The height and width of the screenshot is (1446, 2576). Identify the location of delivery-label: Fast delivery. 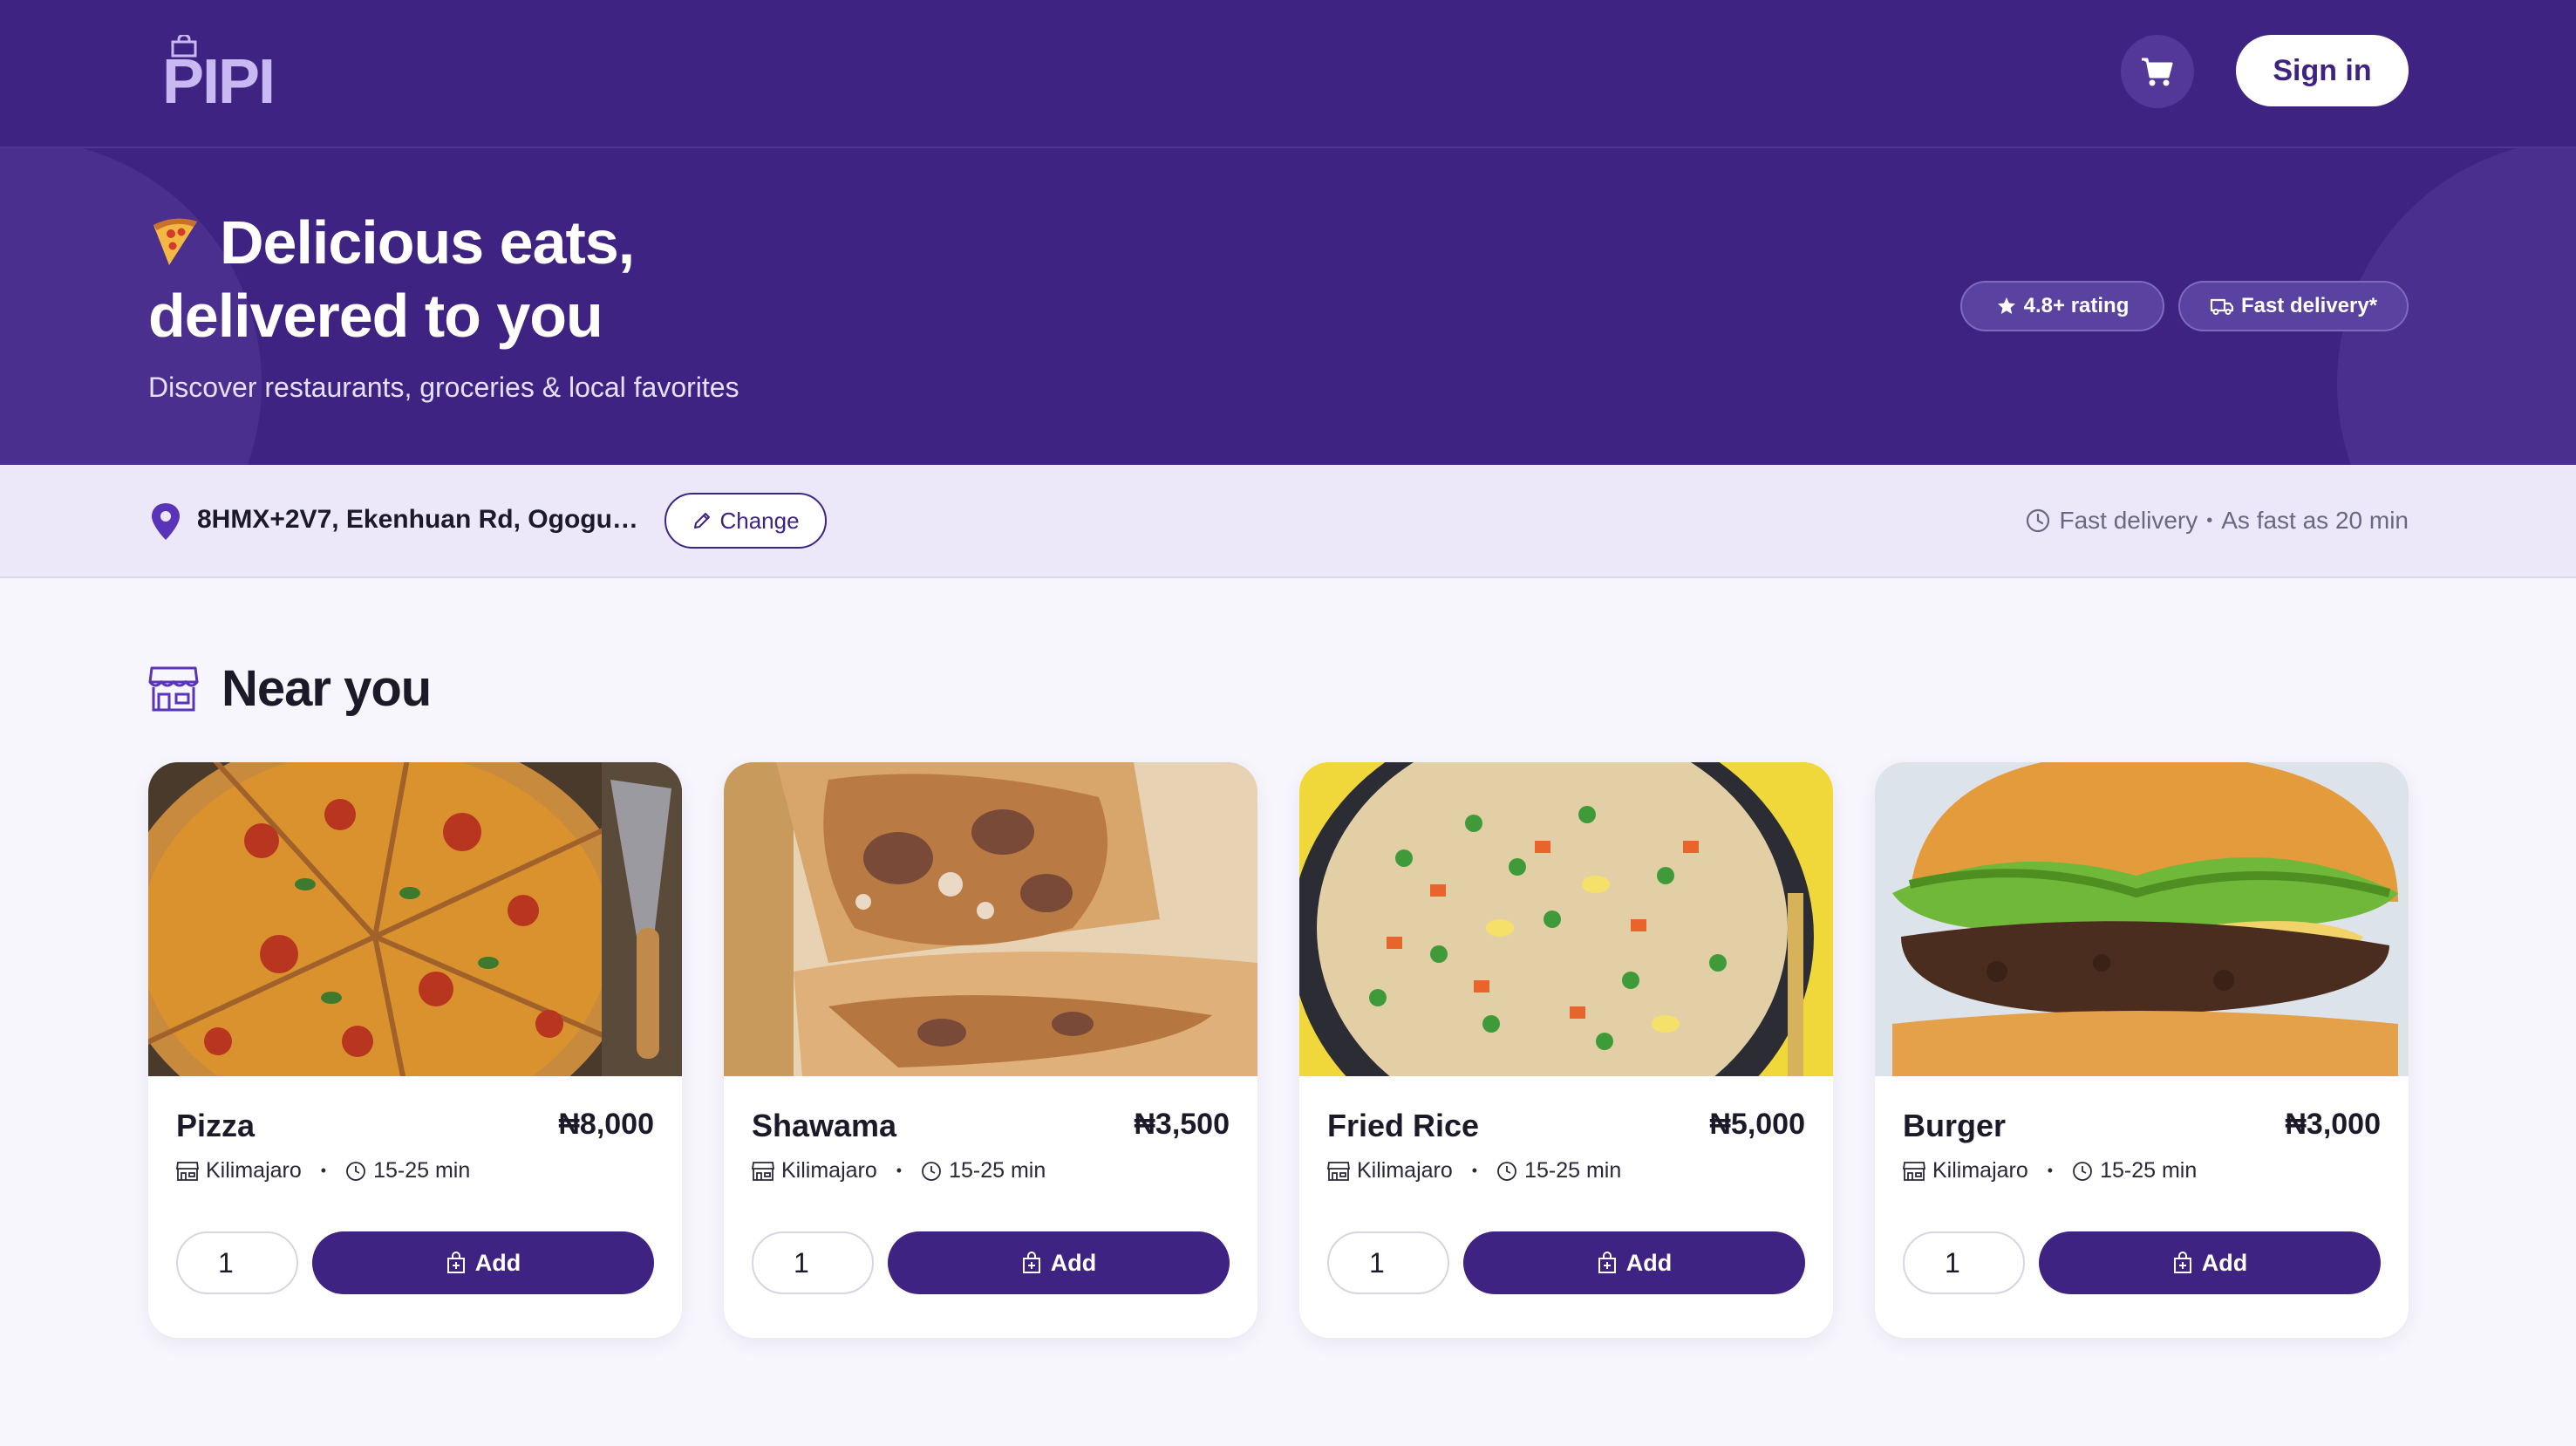
(2128, 520).